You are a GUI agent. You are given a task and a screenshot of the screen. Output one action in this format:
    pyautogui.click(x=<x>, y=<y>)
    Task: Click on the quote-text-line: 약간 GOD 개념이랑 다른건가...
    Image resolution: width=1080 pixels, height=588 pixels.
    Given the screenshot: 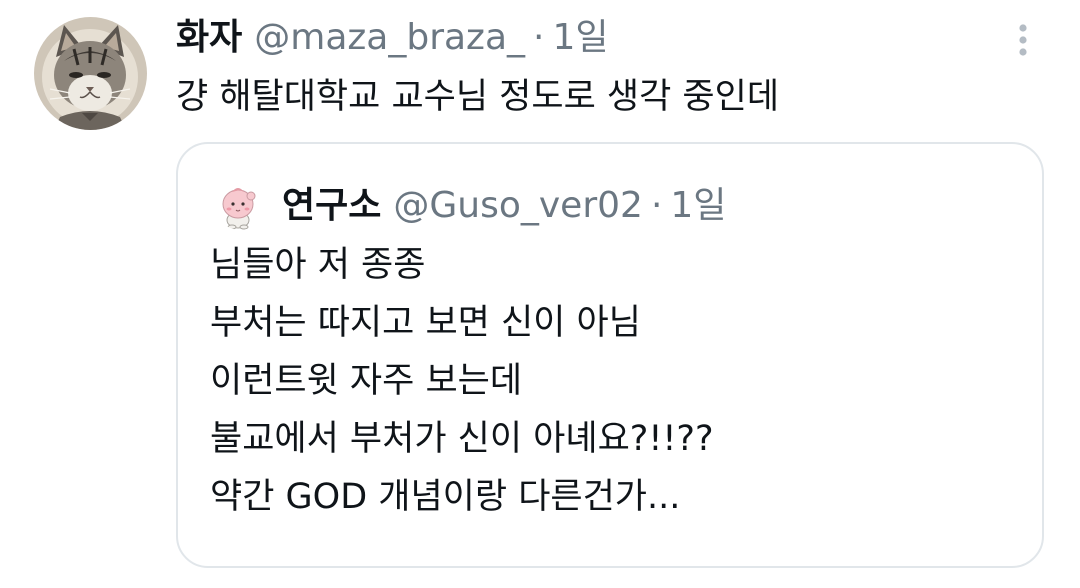 What is the action you would take?
    pyautogui.click(x=445, y=497)
    